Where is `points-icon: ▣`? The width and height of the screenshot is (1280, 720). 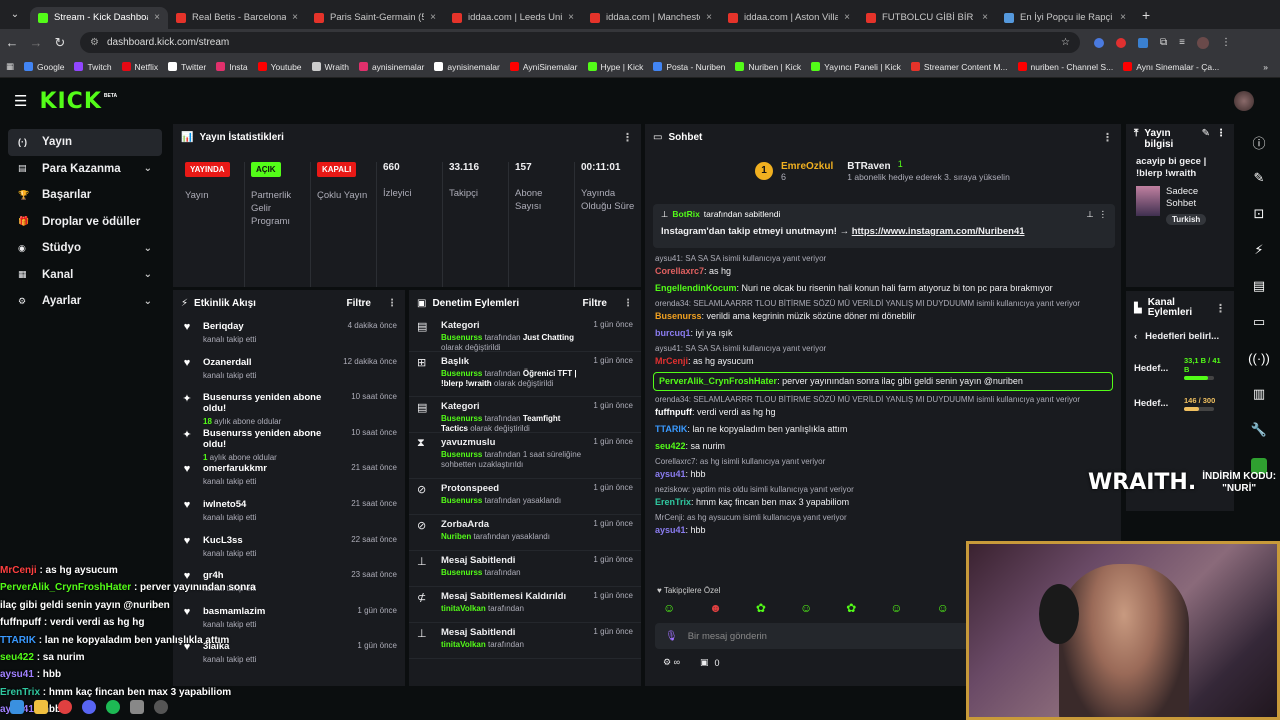 points-icon: ▣ is located at coordinates (704, 662).